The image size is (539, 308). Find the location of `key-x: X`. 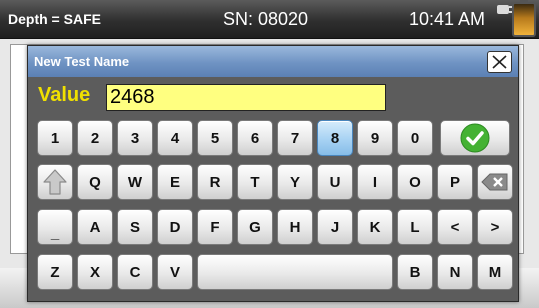

key-x: X is located at coordinates (95, 272).